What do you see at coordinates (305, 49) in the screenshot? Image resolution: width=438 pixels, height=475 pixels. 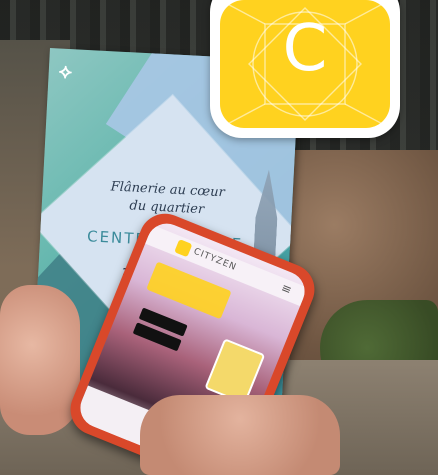 I see `app-icon-letter: C` at bounding box center [305, 49].